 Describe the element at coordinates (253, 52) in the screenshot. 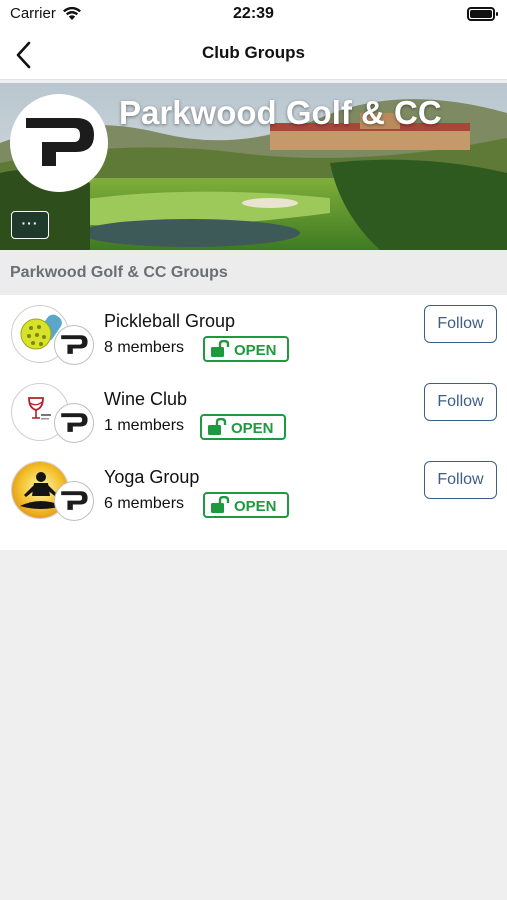

I see `page-title: Club Groups` at that location.